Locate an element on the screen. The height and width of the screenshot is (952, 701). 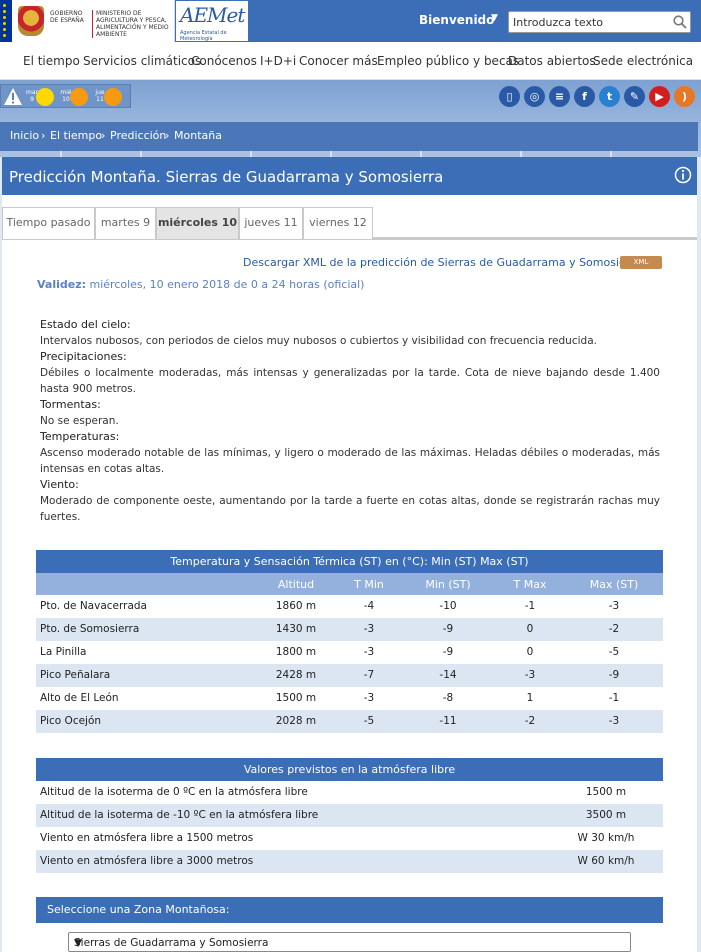
station-name: Pico Ocejón is located at coordinates (71, 721).